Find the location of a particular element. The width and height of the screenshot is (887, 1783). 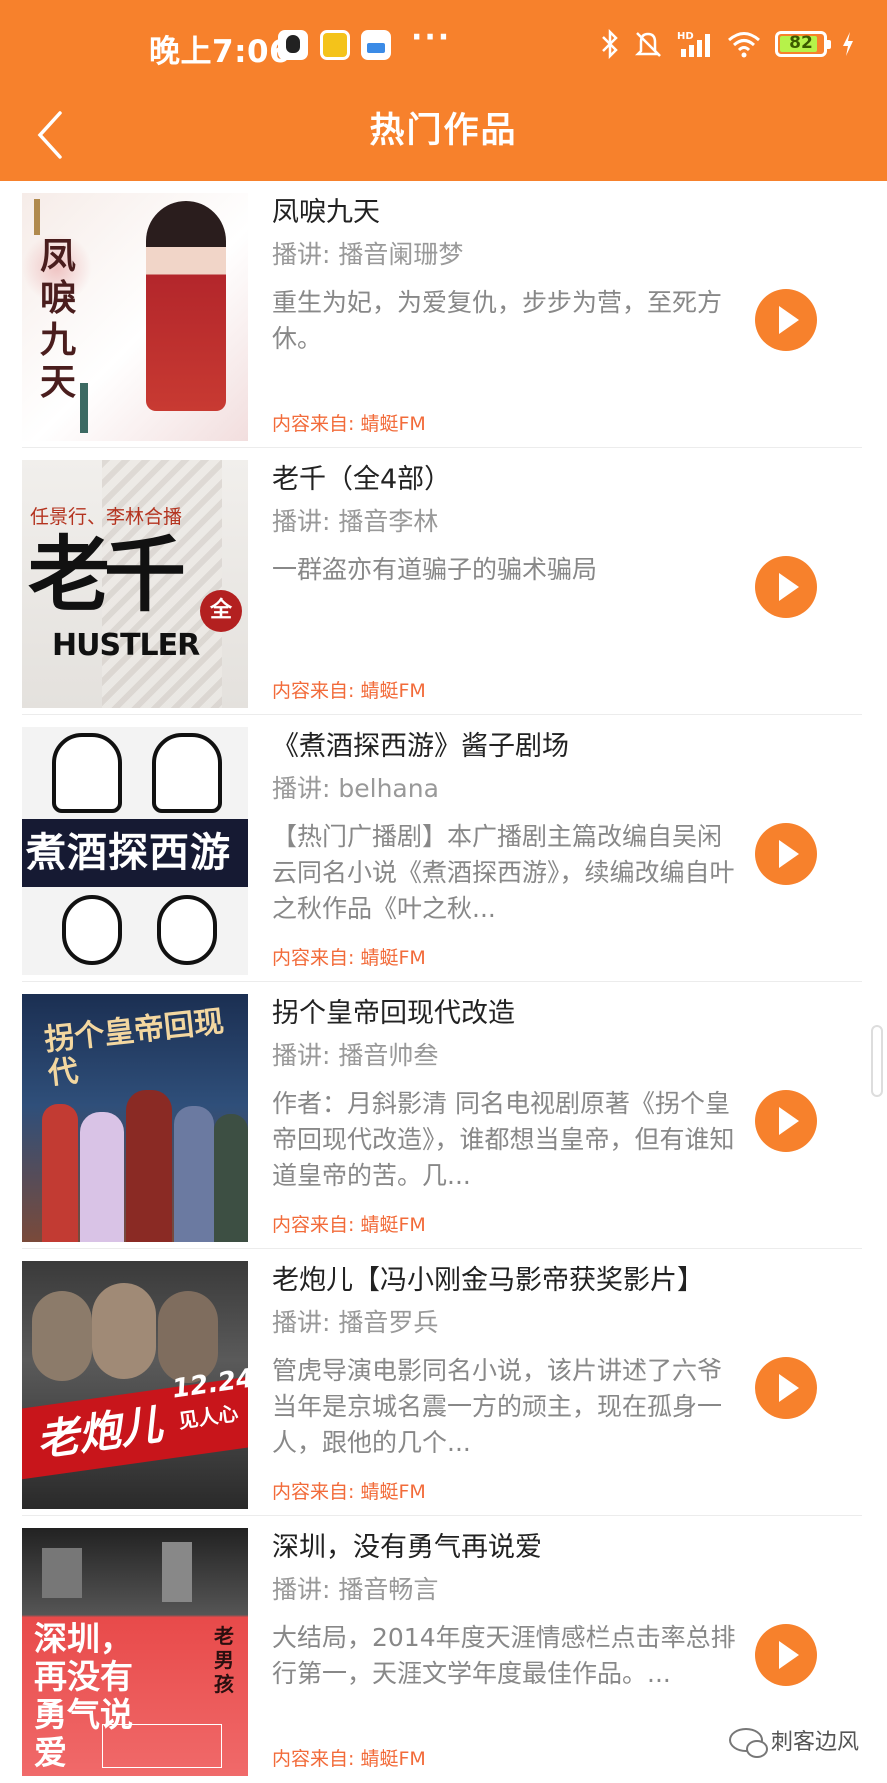

wifi-icon is located at coordinates (744, 45).